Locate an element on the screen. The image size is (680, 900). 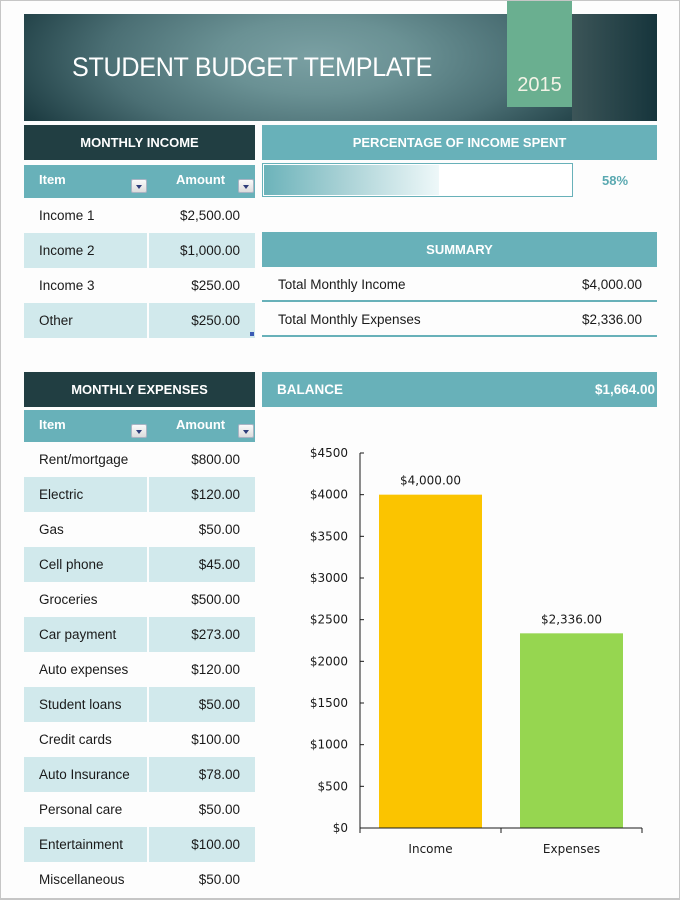
y-tick-label: $0 is located at coordinates (340, 828).